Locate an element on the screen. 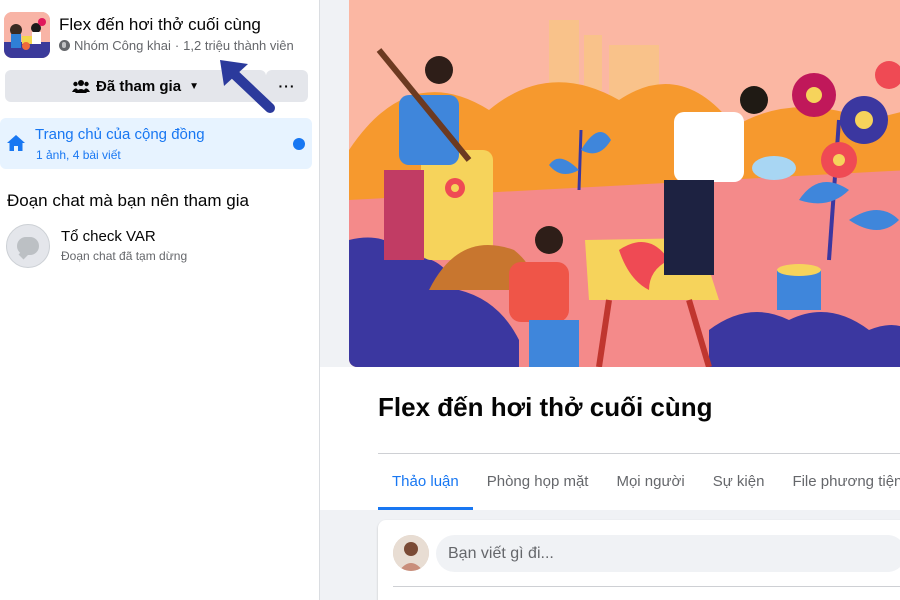  group-title: Flex đến hơi thở cuối cùng is located at coordinates (176, 25).